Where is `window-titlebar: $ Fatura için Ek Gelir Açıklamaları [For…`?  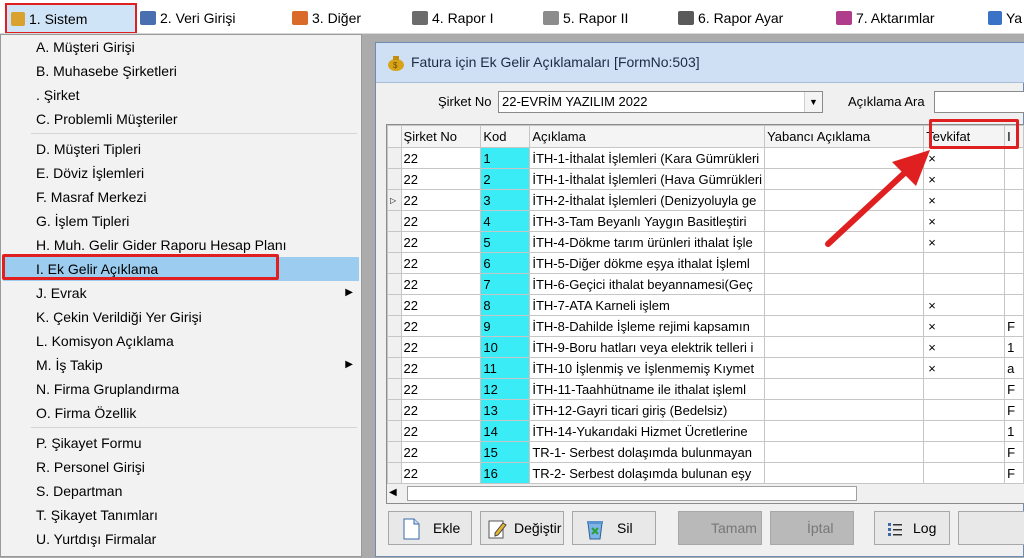
window-titlebar: $ Fatura için Ek Gelir Açıklamaları [For… is located at coordinates (700, 63).